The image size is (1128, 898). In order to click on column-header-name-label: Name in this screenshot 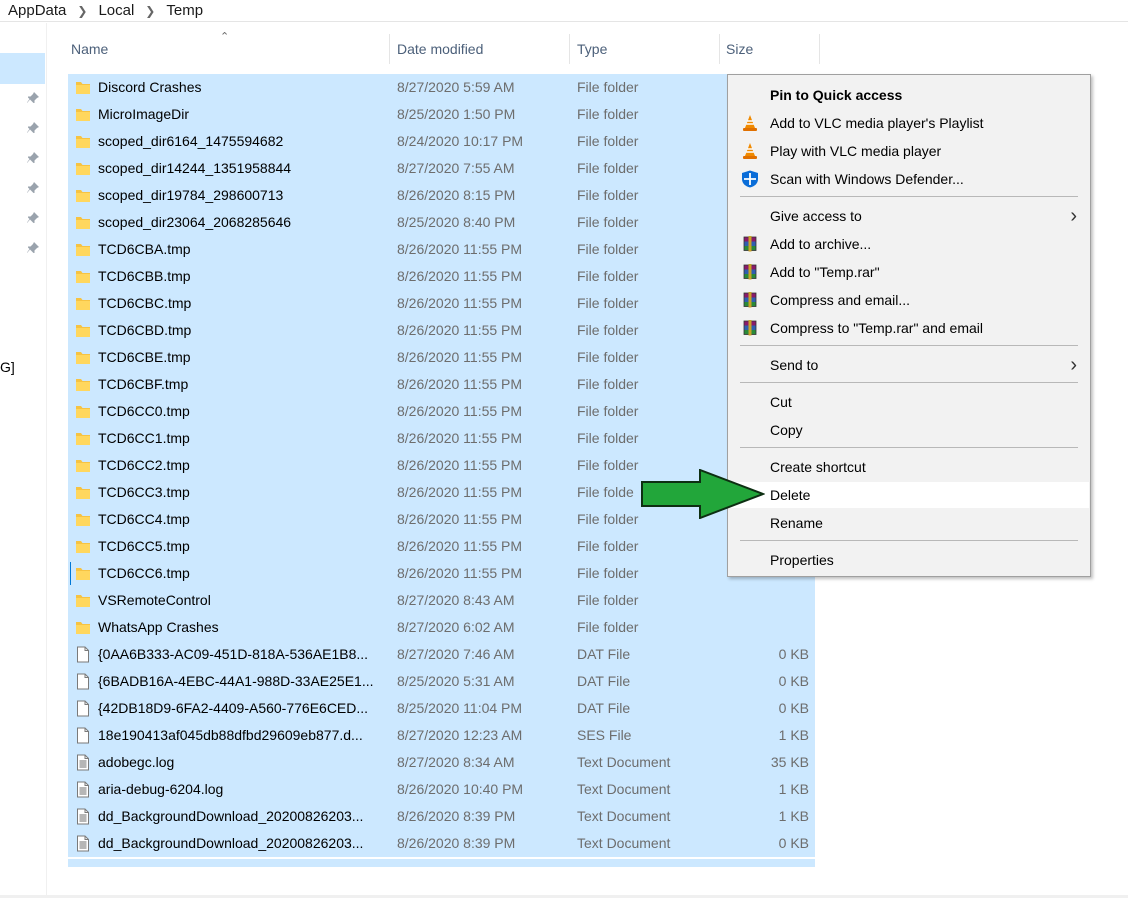, I will do `click(90, 49)`.